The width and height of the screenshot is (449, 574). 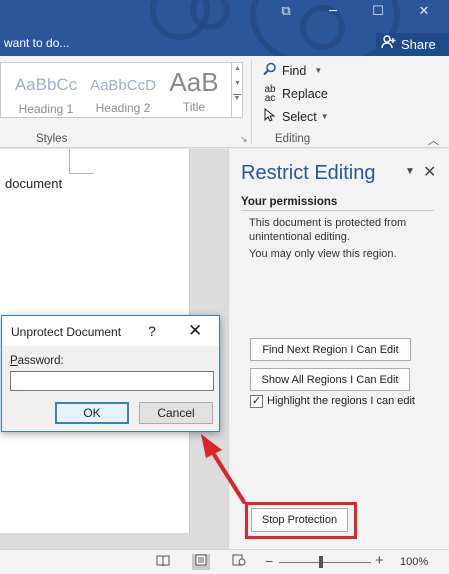 I want to click on password-field, so click(x=112, y=381).